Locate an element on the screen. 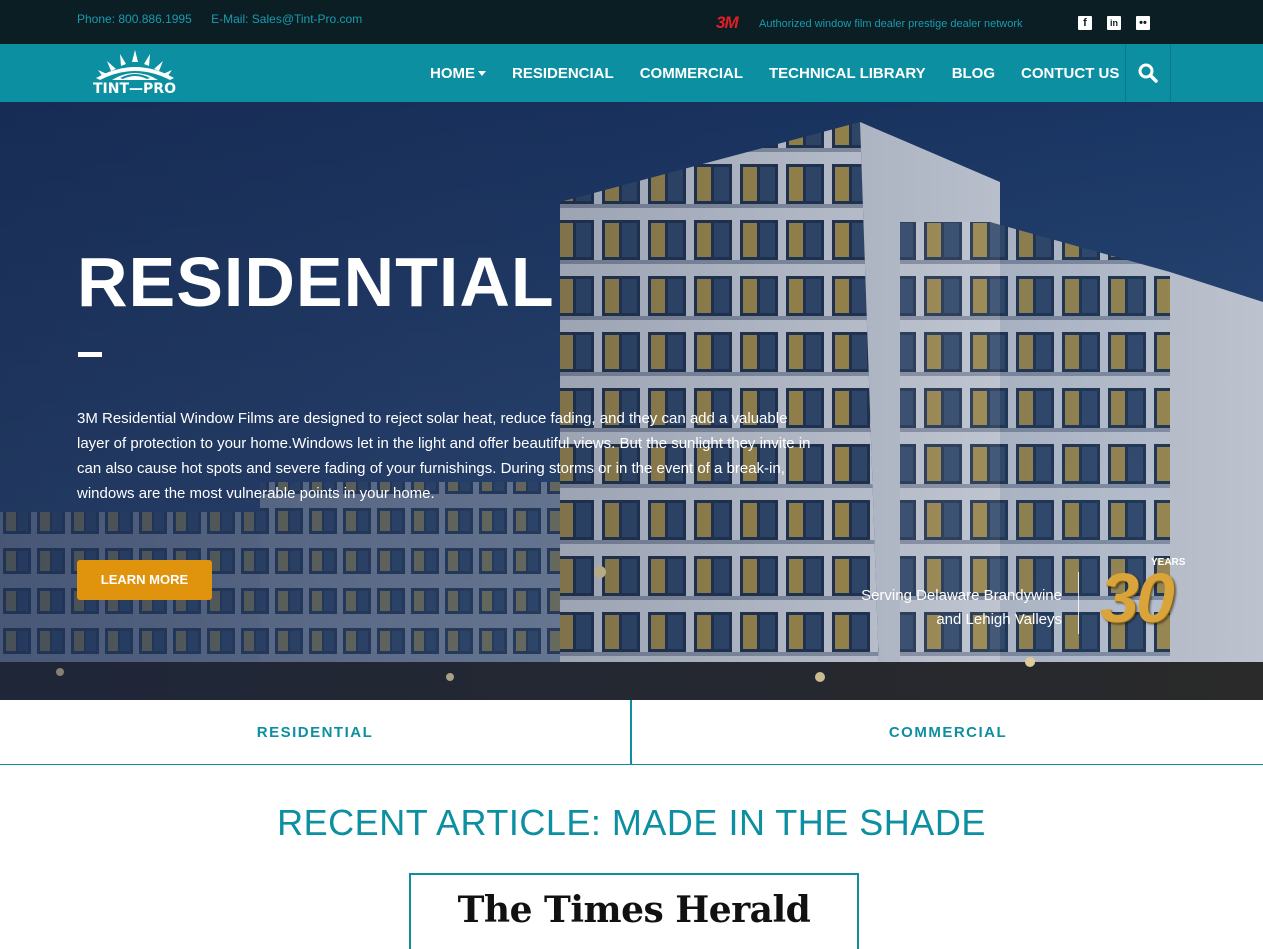  sun-icon is located at coordinates (135, 65).